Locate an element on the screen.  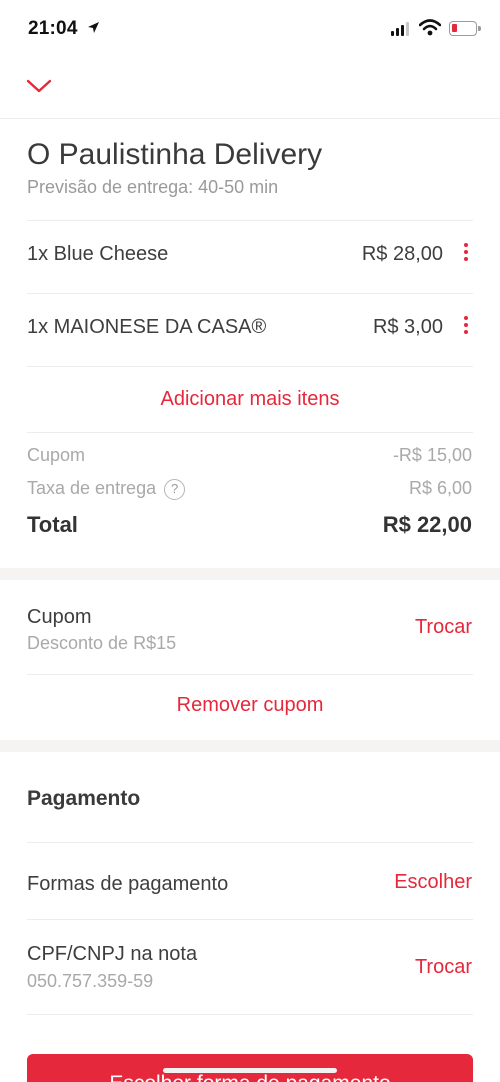
status-time: 21:04 is located at coordinates (53, 28).